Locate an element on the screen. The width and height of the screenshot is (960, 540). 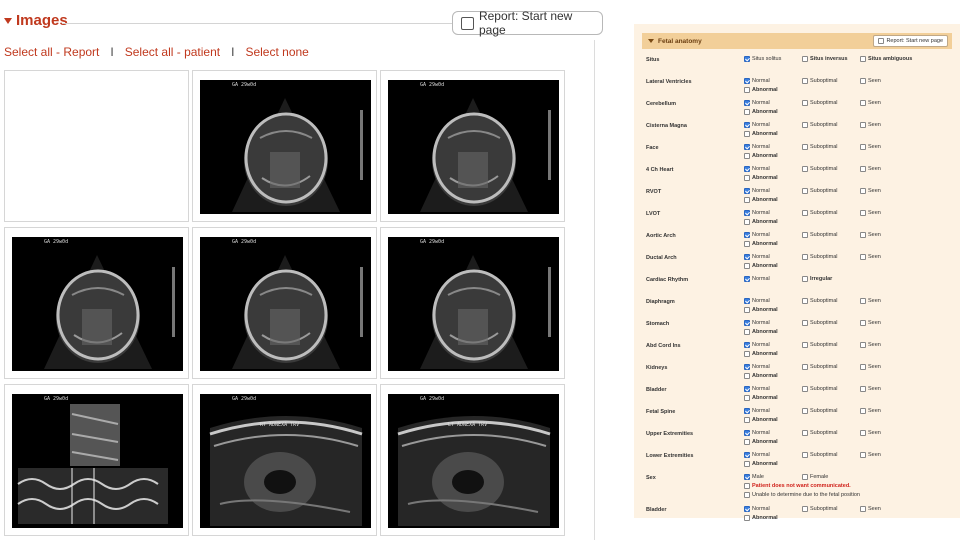
anatomy-option: Situs ambiguous is located at coordinates (886, 59).